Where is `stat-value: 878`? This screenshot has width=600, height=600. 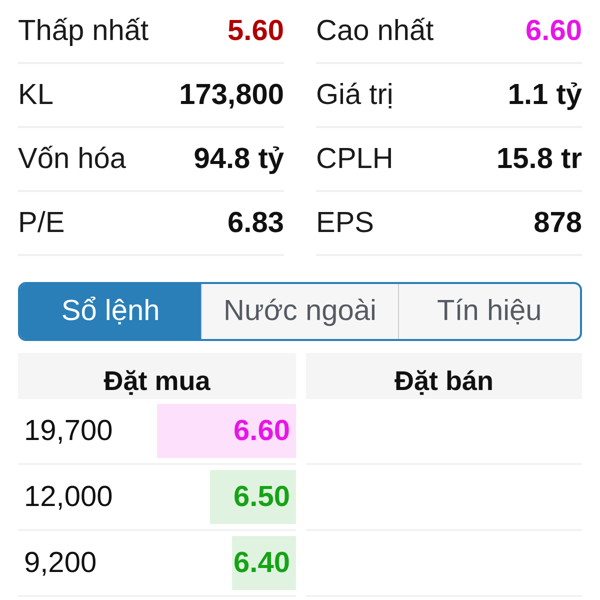 stat-value: 878 is located at coordinates (558, 223).